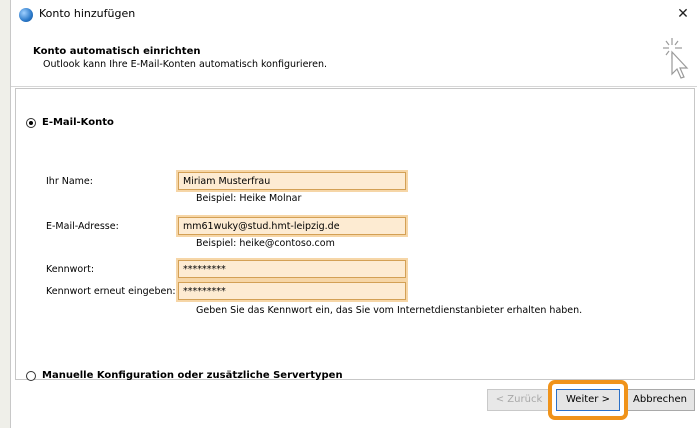 Image resolution: width=697 pixels, height=428 pixels. I want to click on password-label: Kennwort:, so click(70, 269).